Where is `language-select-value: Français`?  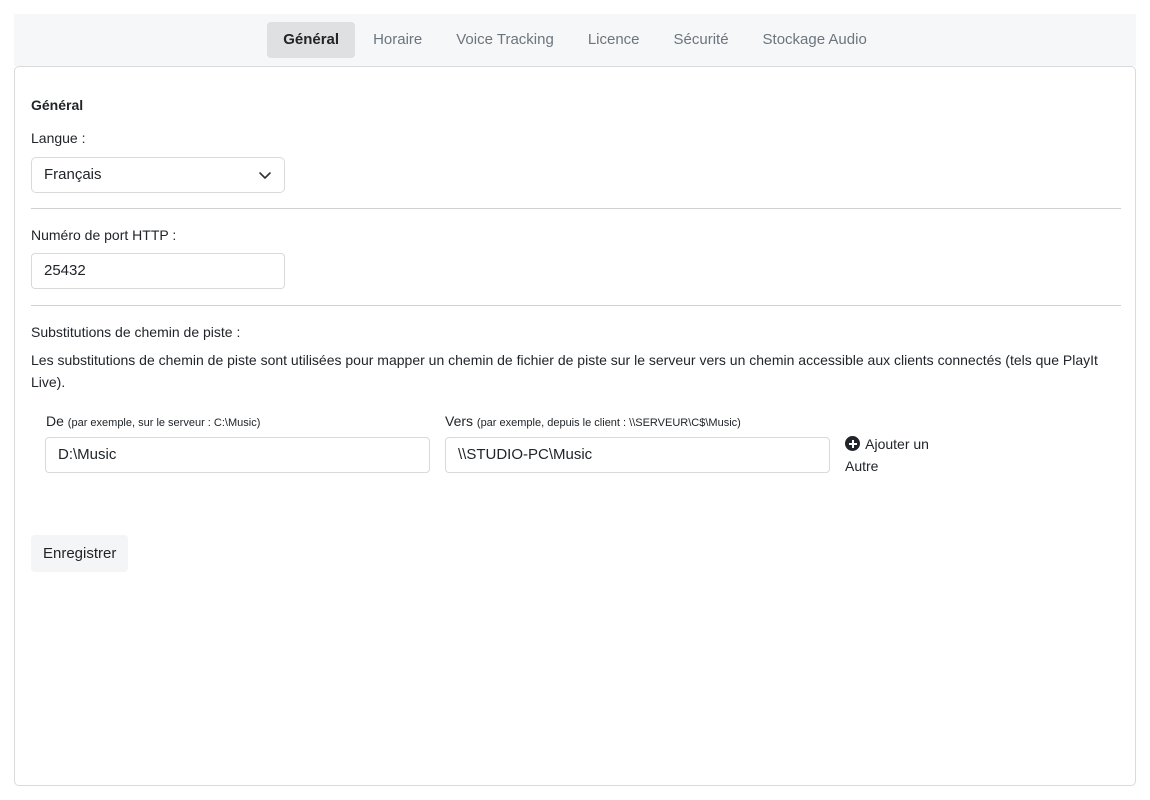
language-select-value: Français is located at coordinates (73, 174).